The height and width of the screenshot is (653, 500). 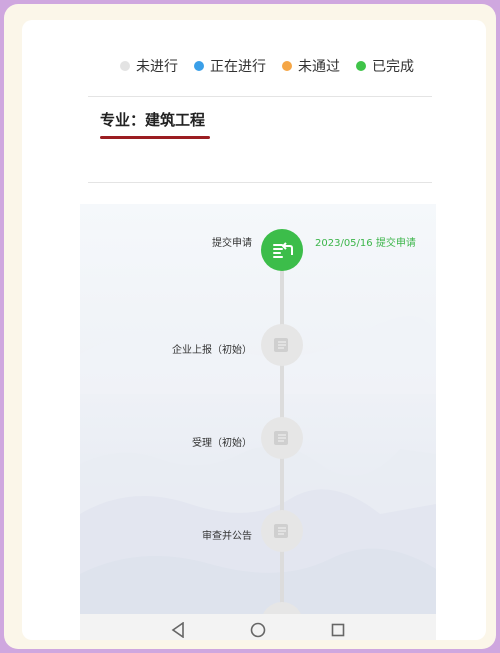 I want to click on status-legend: 未进行 正在进行 未通过 已完成, so click(x=267, y=66).